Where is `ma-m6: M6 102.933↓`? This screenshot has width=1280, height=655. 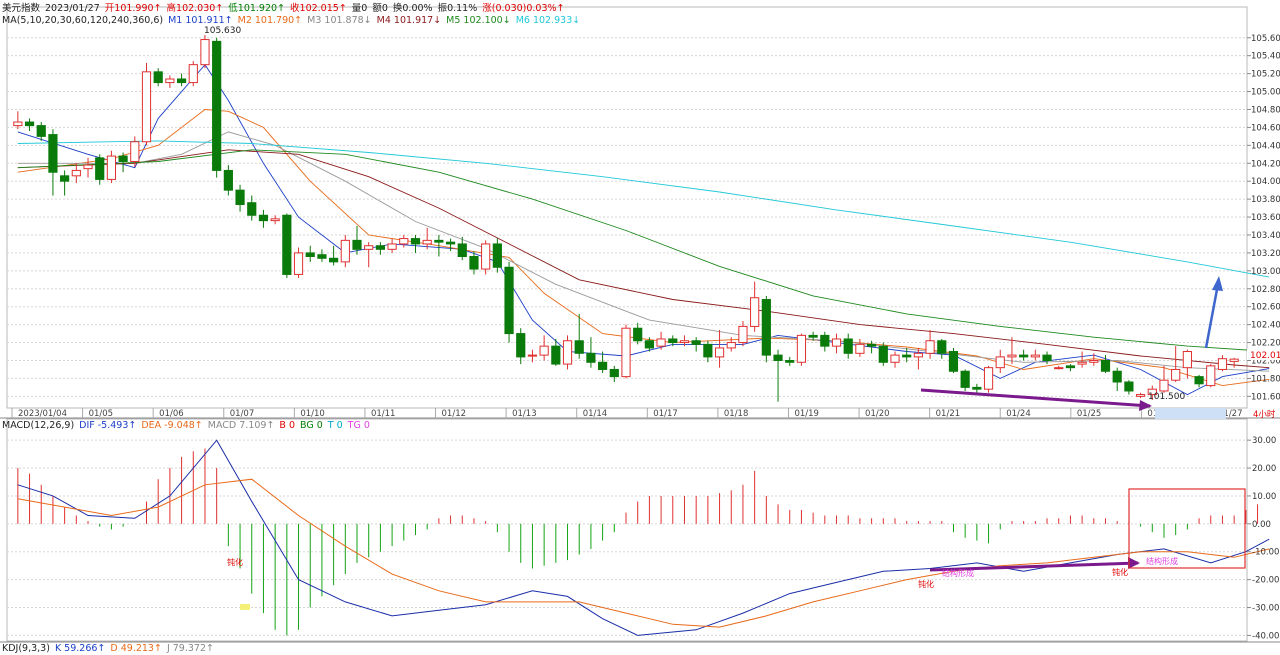
ma-m6: M6 102.933↓ is located at coordinates (548, 20).